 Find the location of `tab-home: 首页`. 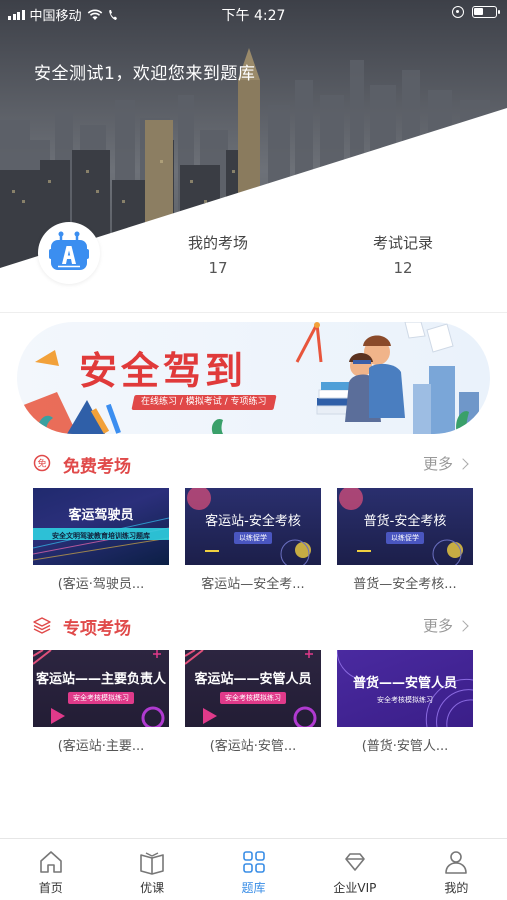

tab-home: 首页 is located at coordinates (50, 869).